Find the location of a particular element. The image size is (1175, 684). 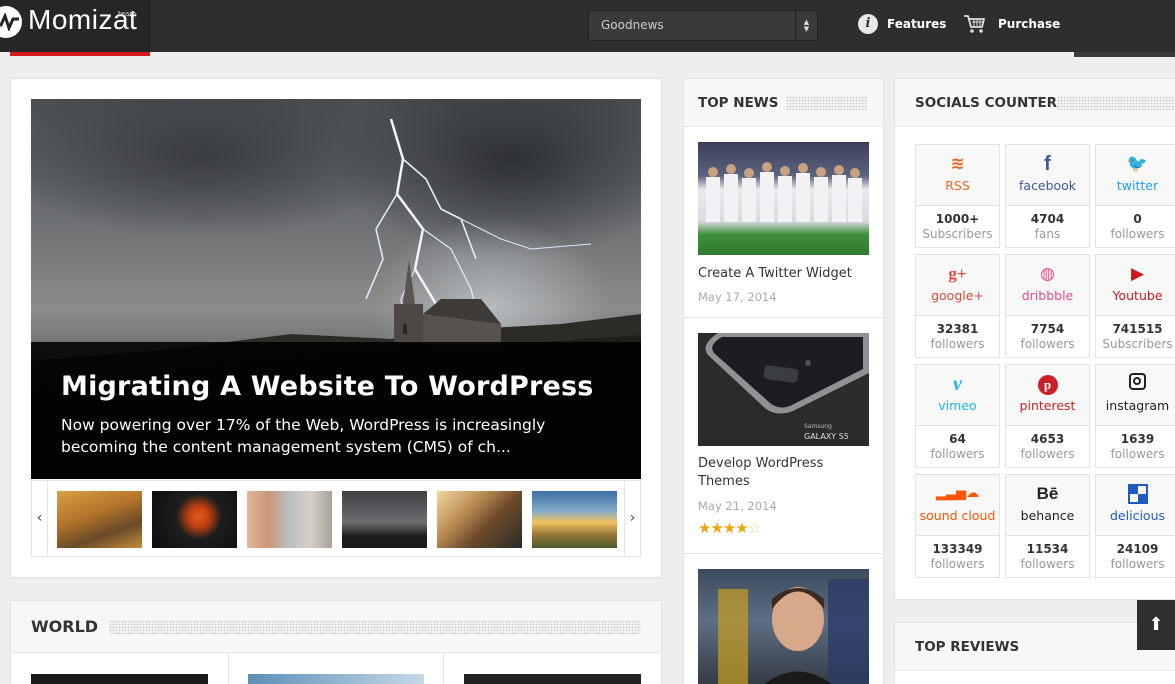

social-vimeo: v vimeo 64 followers is located at coordinates (957, 416).